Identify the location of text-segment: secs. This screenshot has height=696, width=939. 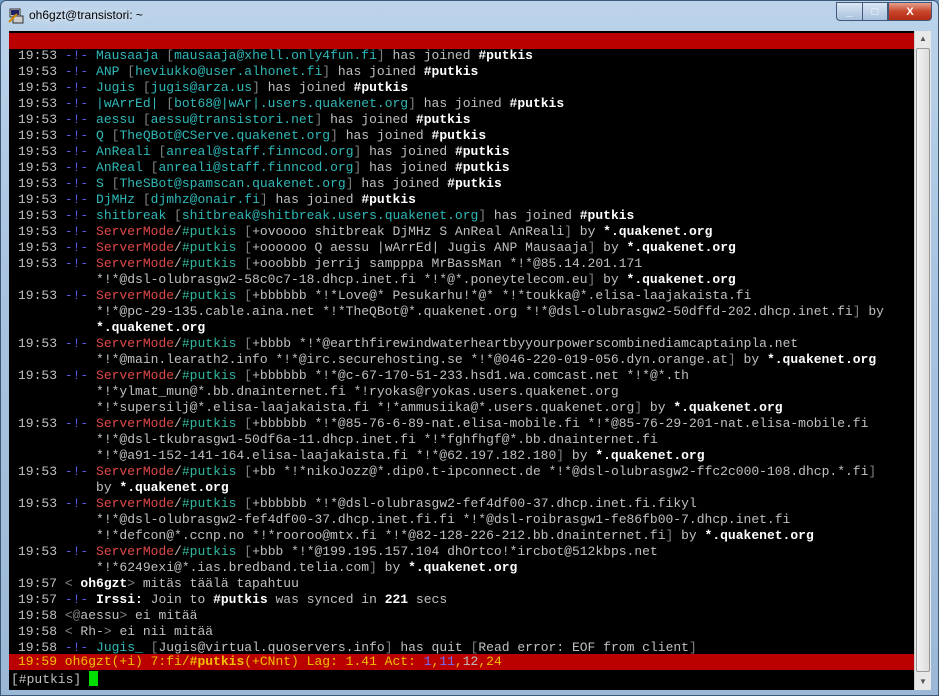
(428, 599).